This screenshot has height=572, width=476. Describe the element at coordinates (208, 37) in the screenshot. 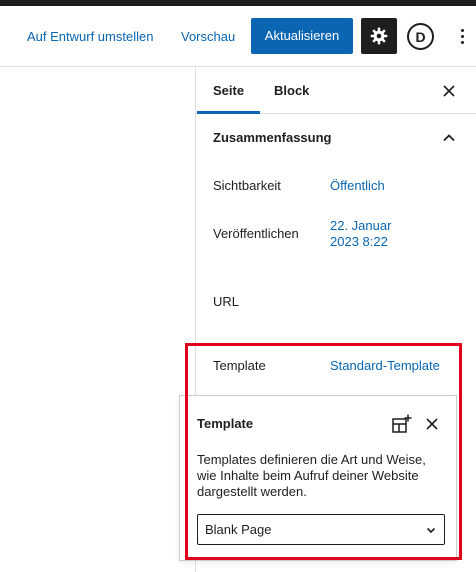

I see `preview-button: Vorschau` at that location.